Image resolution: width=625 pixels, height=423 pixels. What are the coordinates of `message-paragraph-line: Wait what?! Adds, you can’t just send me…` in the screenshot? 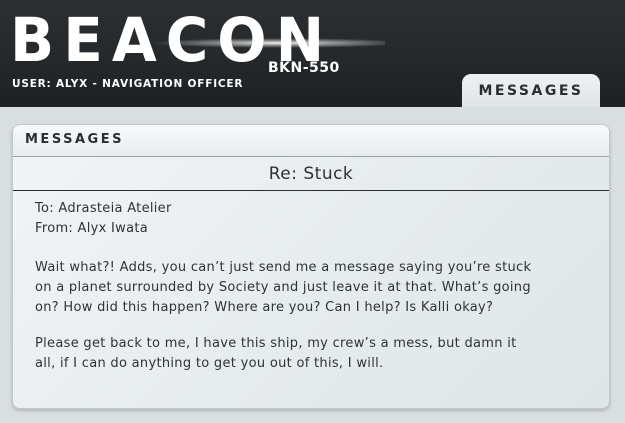 It's located at (283, 267).